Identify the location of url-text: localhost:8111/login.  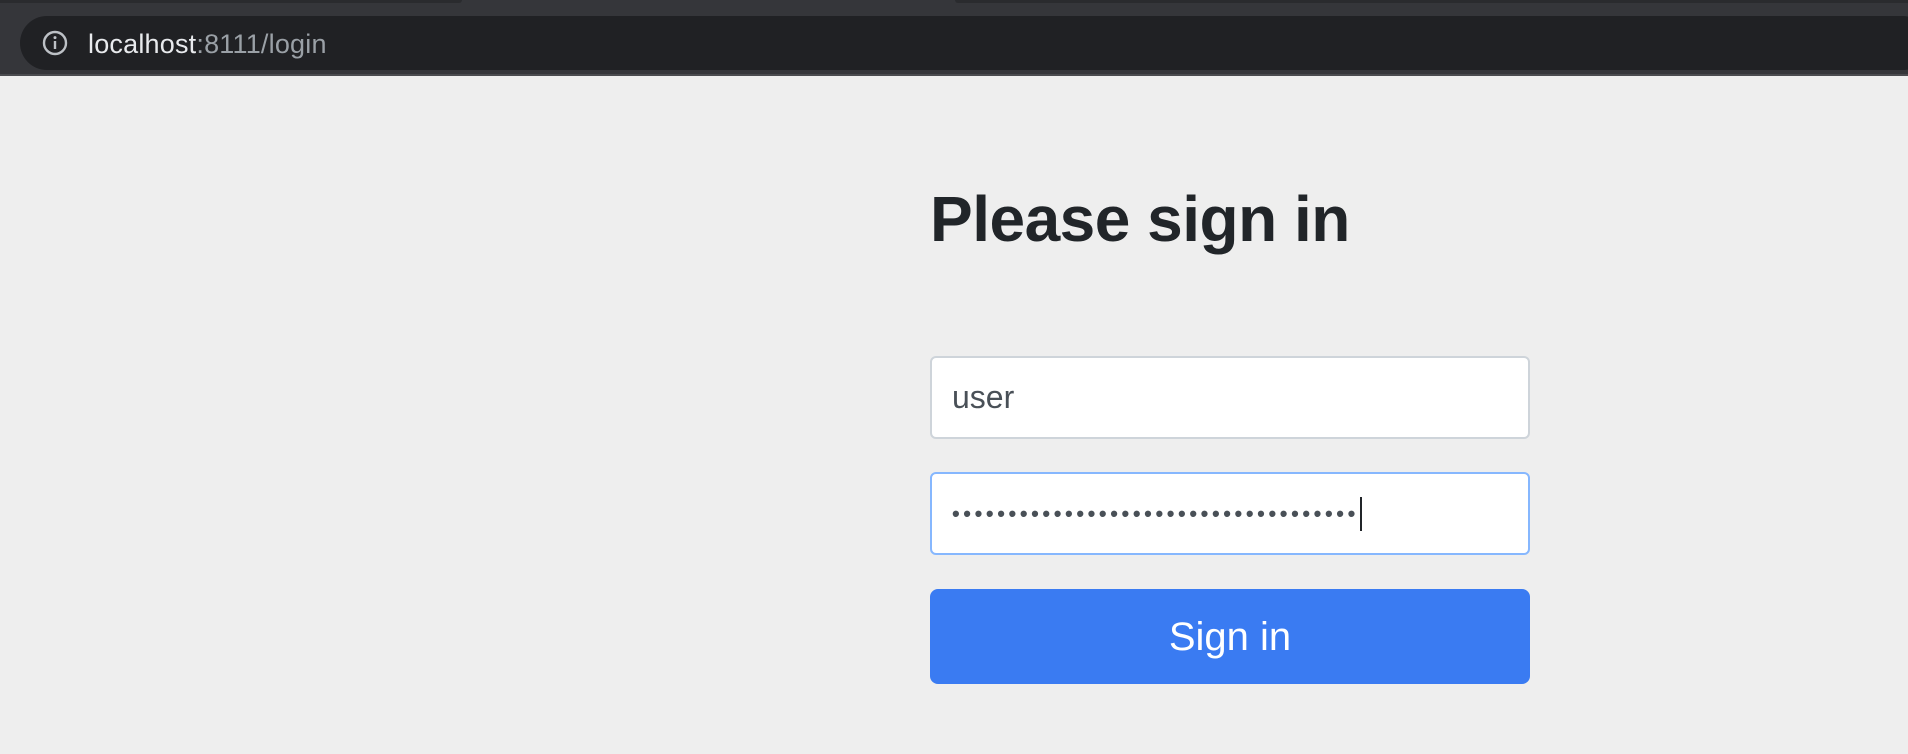
(207, 44).